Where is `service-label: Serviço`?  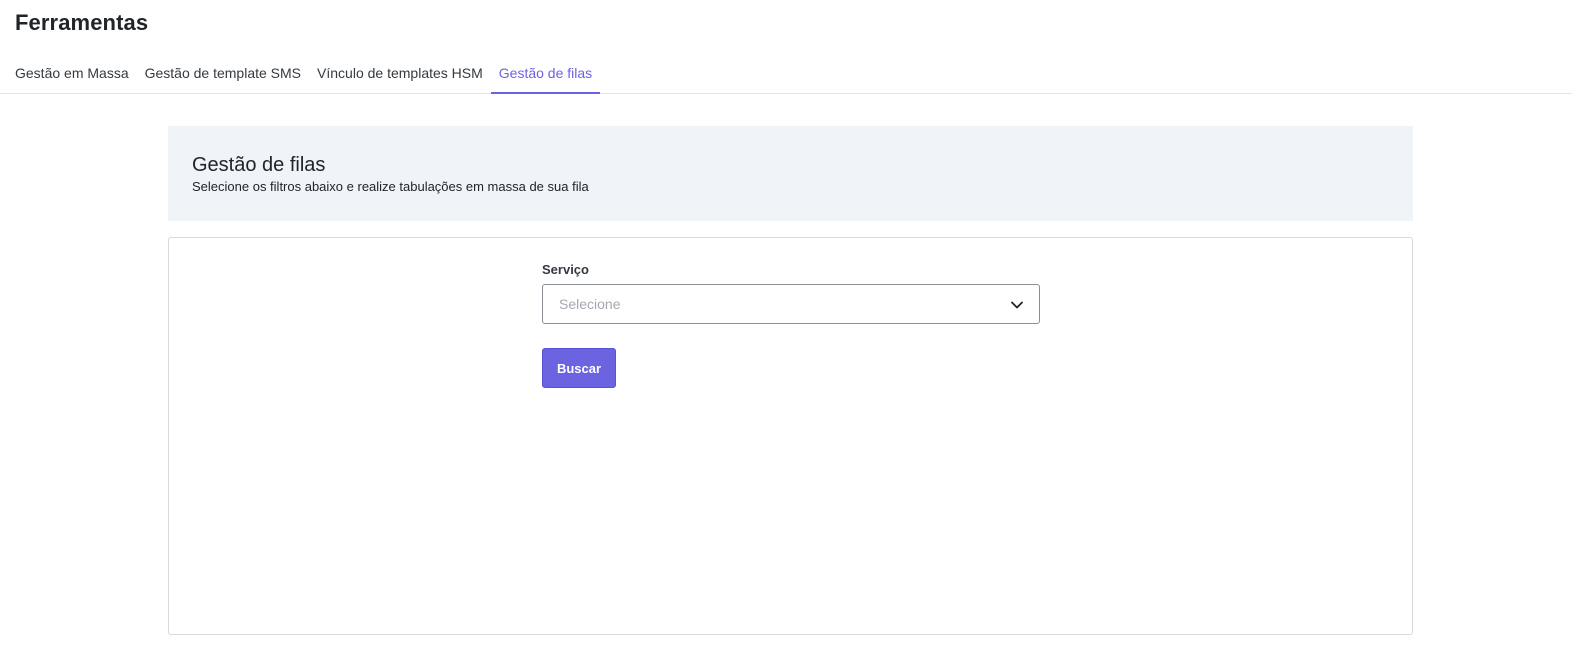
service-label: Serviço is located at coordinates (565, 269).